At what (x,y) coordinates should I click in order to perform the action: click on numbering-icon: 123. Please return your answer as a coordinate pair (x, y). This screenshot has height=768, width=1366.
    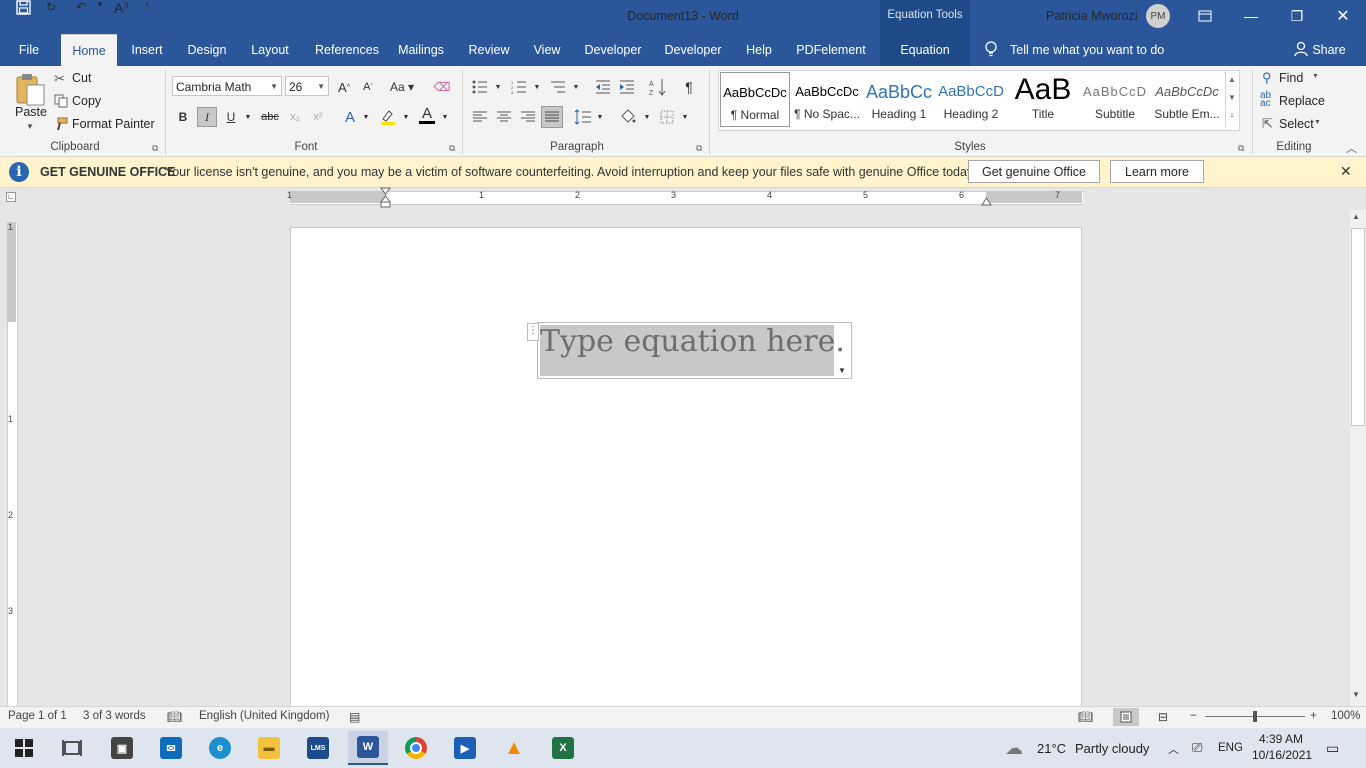
    Looking at the image, I should click on (519, 87).